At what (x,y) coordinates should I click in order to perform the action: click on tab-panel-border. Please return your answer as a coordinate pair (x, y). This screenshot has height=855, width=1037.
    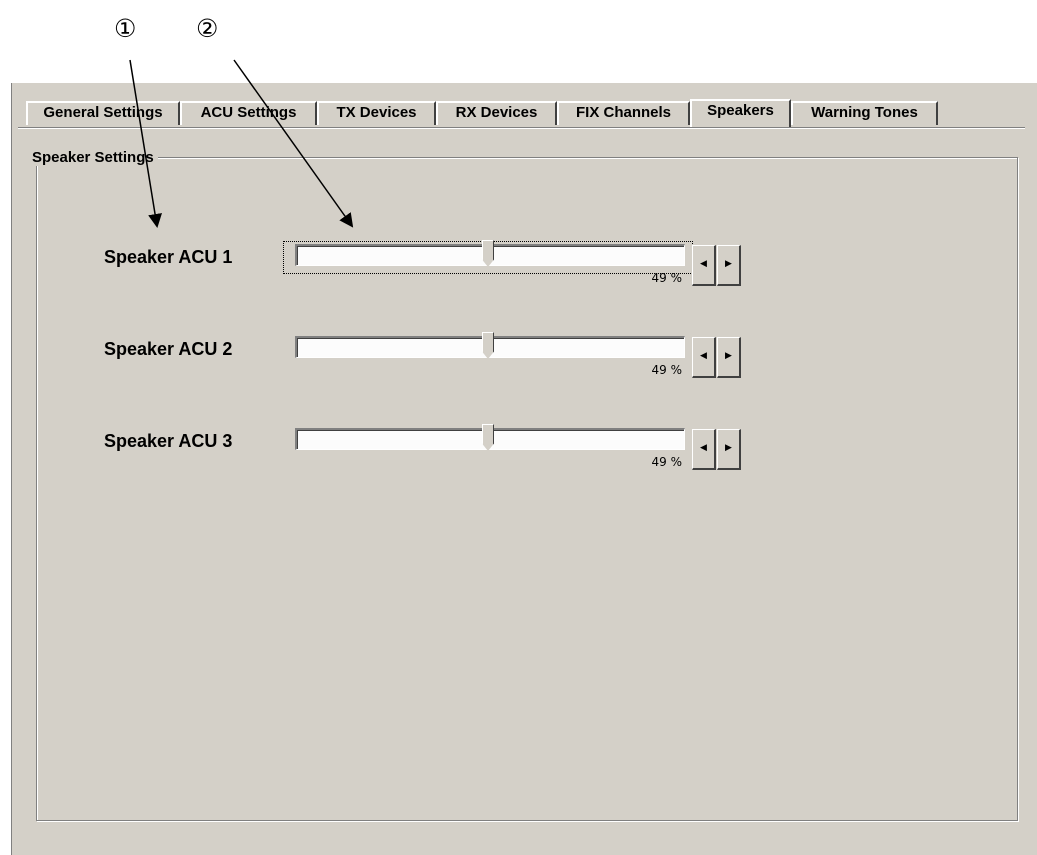
    Looking at the image, I should click on (521, 128).